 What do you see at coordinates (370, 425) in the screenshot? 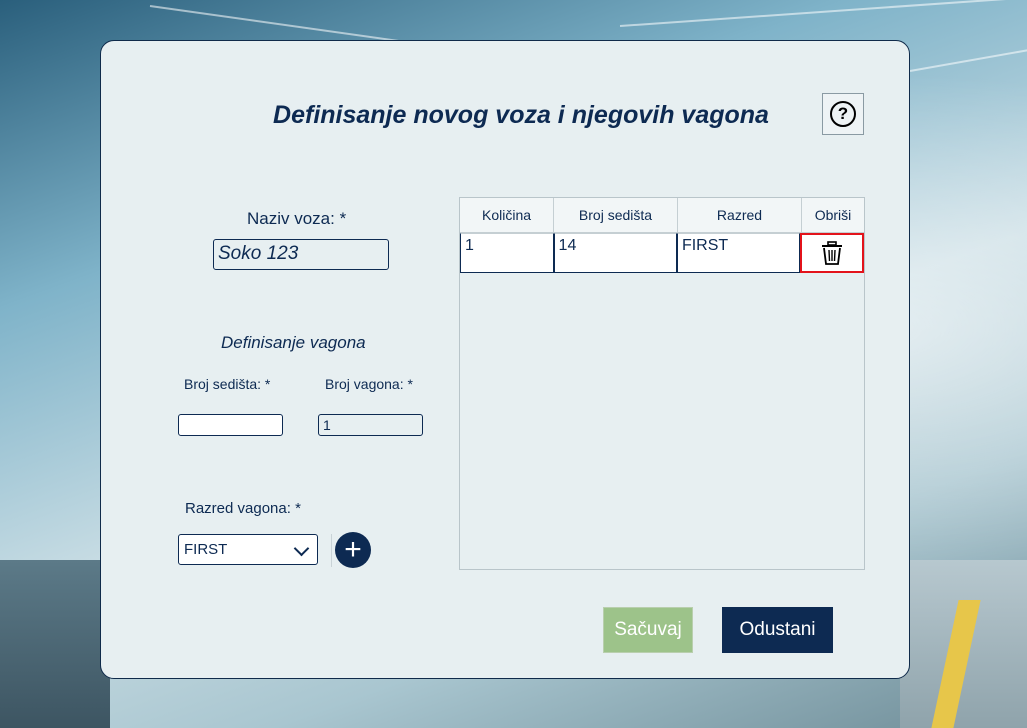
I see `wagon-count-input: 1` at bounding box center [370, 425].